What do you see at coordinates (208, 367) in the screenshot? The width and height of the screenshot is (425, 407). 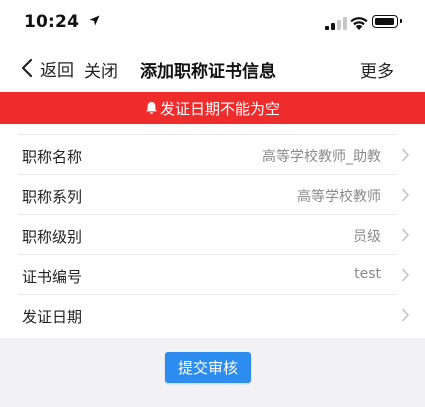 I see `submit-review-button: 提交审核` at bounding box center [208, 367].